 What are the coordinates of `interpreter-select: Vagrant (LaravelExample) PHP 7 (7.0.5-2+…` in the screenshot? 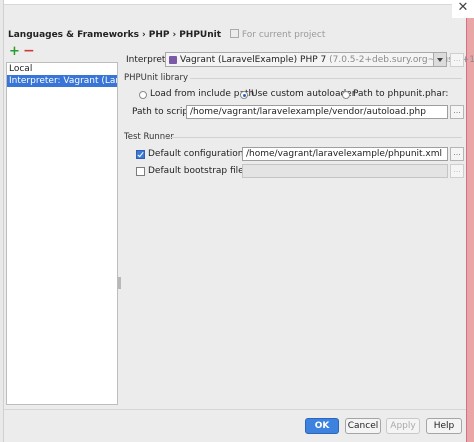 It's located at (319, 59).